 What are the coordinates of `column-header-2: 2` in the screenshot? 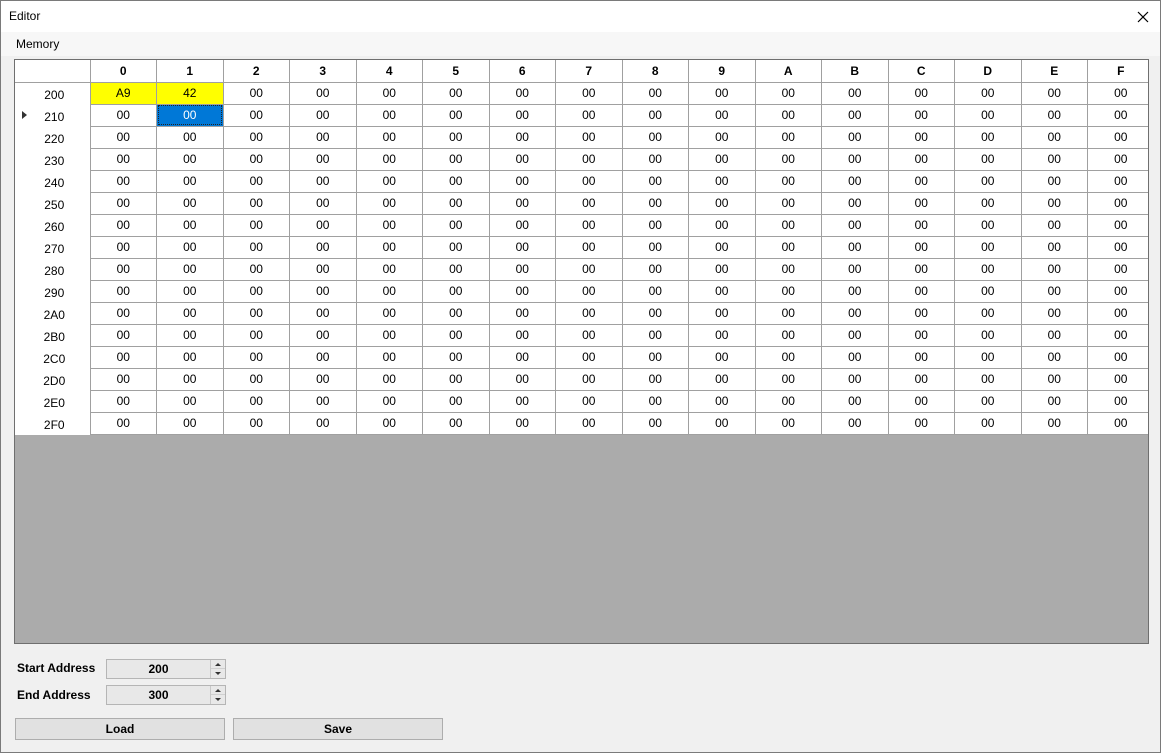 It's located at (256, 71).